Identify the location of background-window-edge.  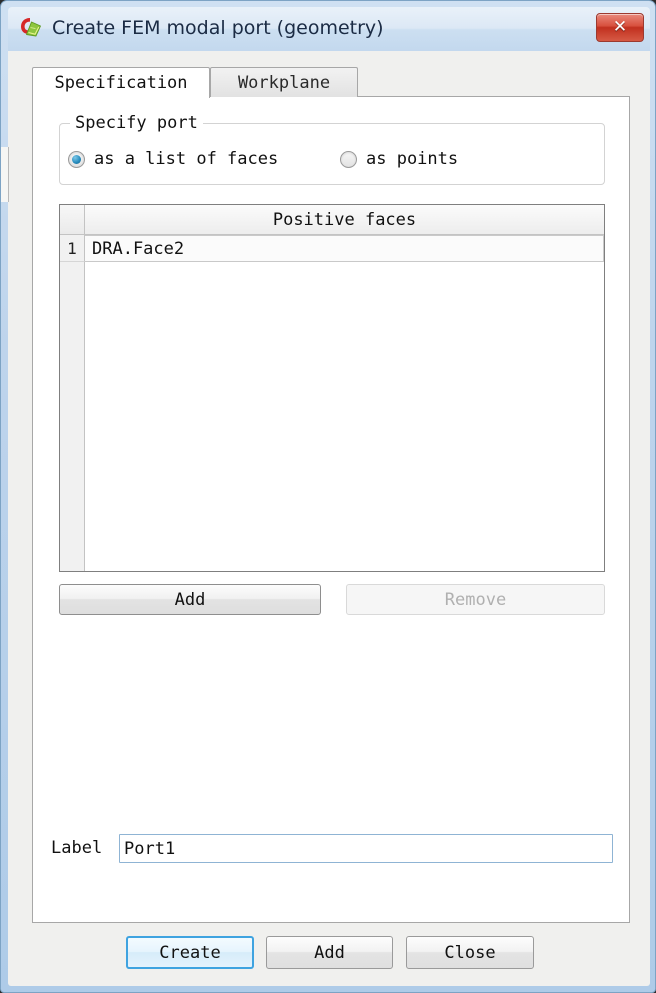
(5, 174).